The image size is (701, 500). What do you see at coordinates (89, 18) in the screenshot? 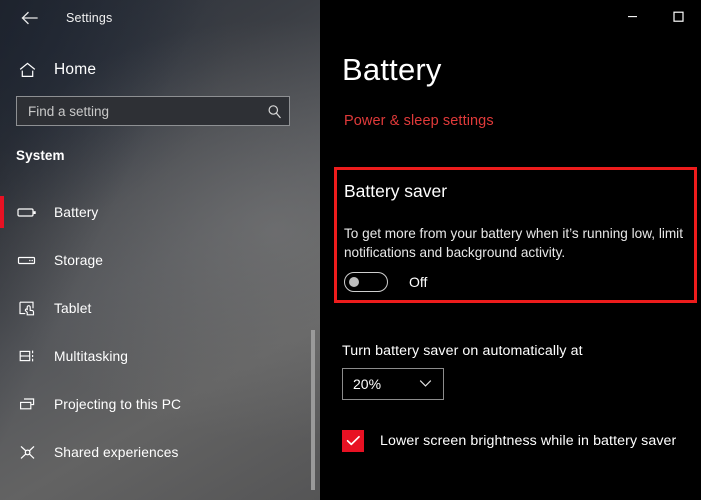
I see `app-title: Settings` at bounding box center [89, 18].